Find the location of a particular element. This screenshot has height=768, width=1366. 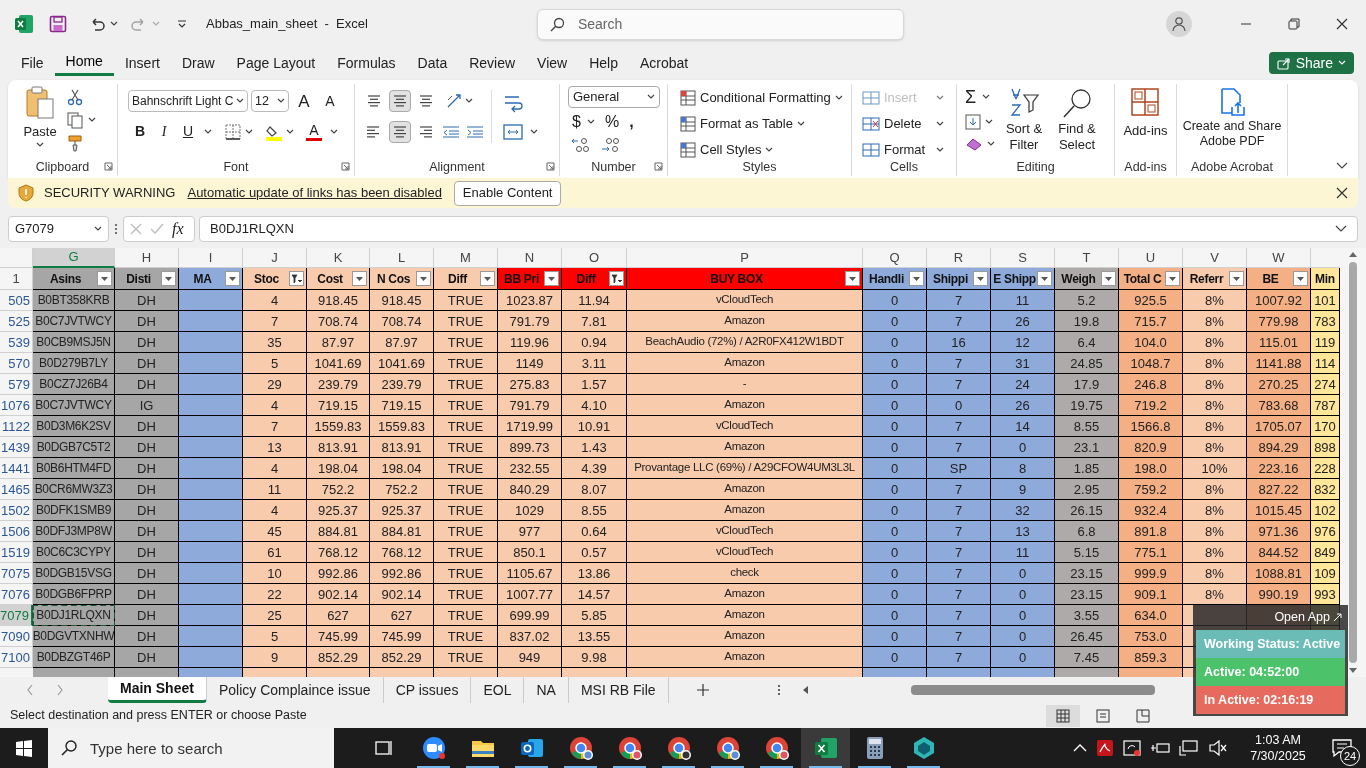

table-cell: 884.81 is located at coordinates (402, 531).